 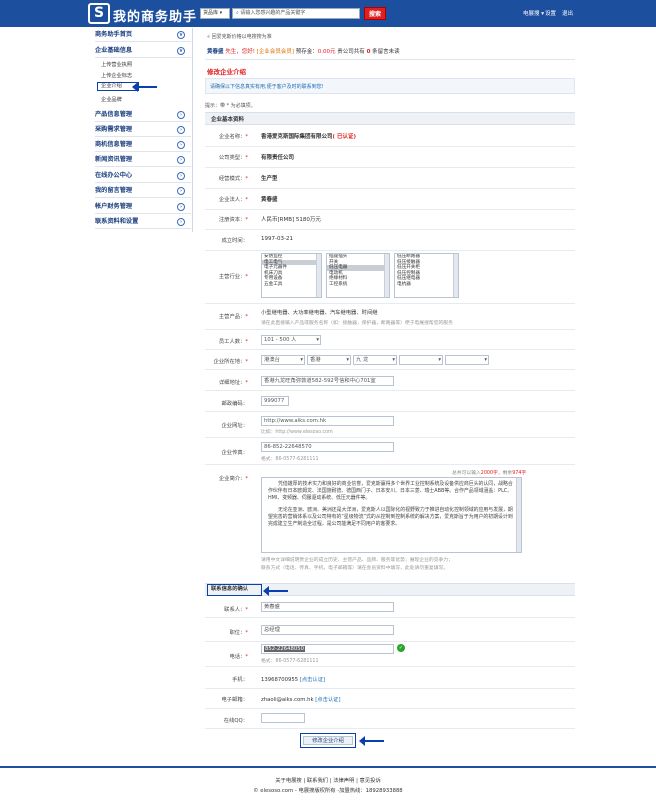 I want to click on address-label: 详细地址：*, so click(x=233, y=383).